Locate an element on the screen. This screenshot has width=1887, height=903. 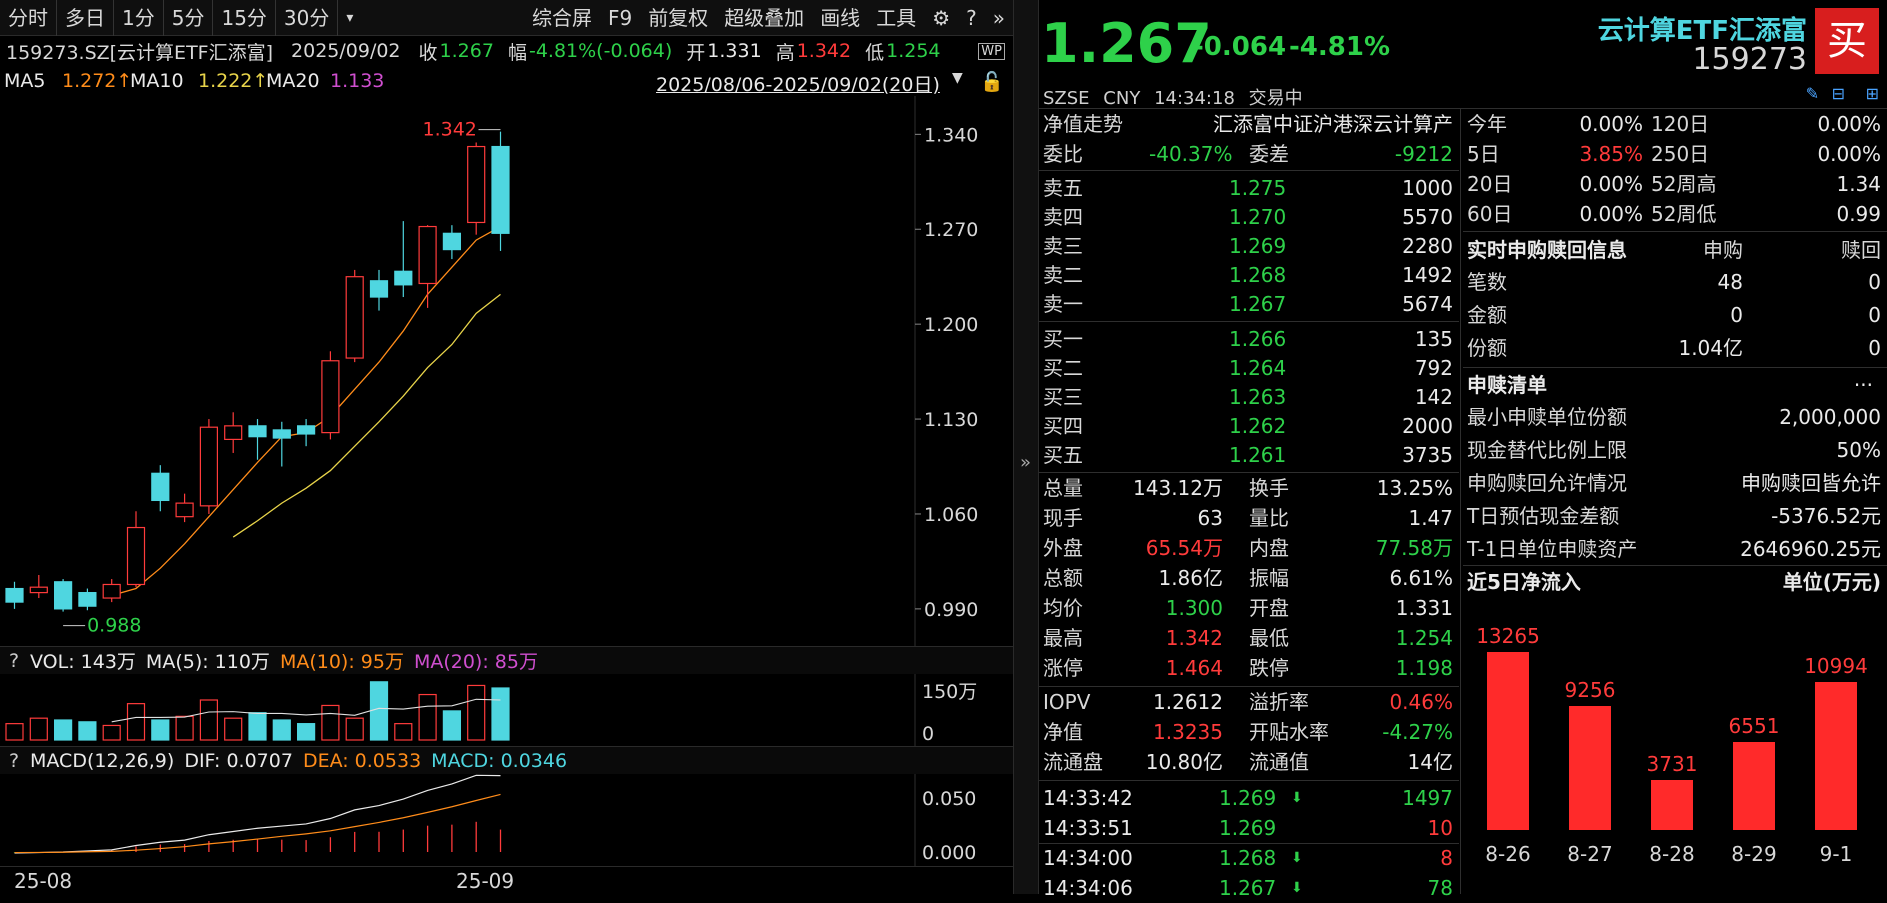
collapse-chevron-icon: » is located at coordinates (999, 18).